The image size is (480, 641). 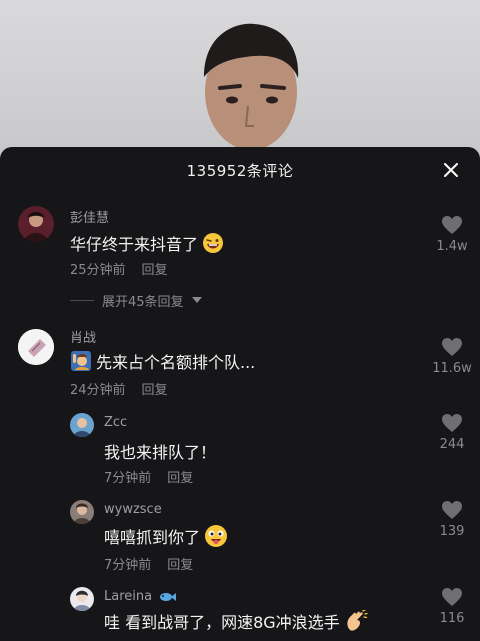 I want to click on reply-username: wywzsce, so click(x=133, y=509).